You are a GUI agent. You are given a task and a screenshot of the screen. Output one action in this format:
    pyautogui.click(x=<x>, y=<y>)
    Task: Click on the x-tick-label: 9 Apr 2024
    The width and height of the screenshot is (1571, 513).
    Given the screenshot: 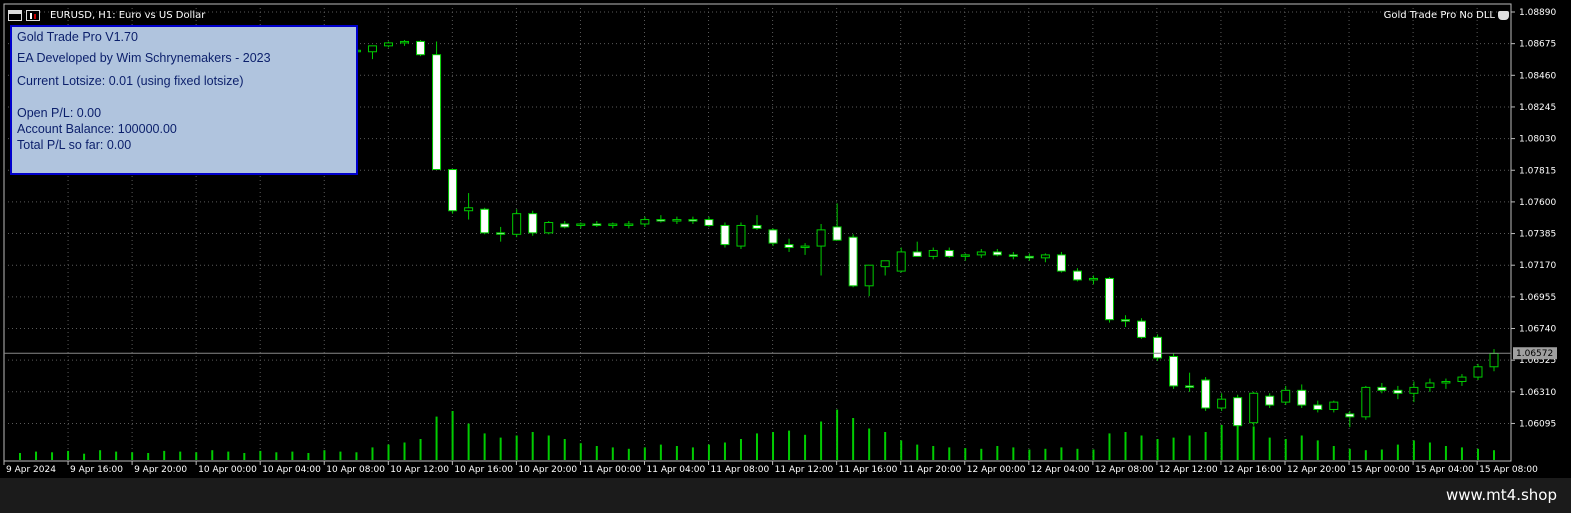 What is the action you would take?
    pyautogui.click(x=31, y=470)
    